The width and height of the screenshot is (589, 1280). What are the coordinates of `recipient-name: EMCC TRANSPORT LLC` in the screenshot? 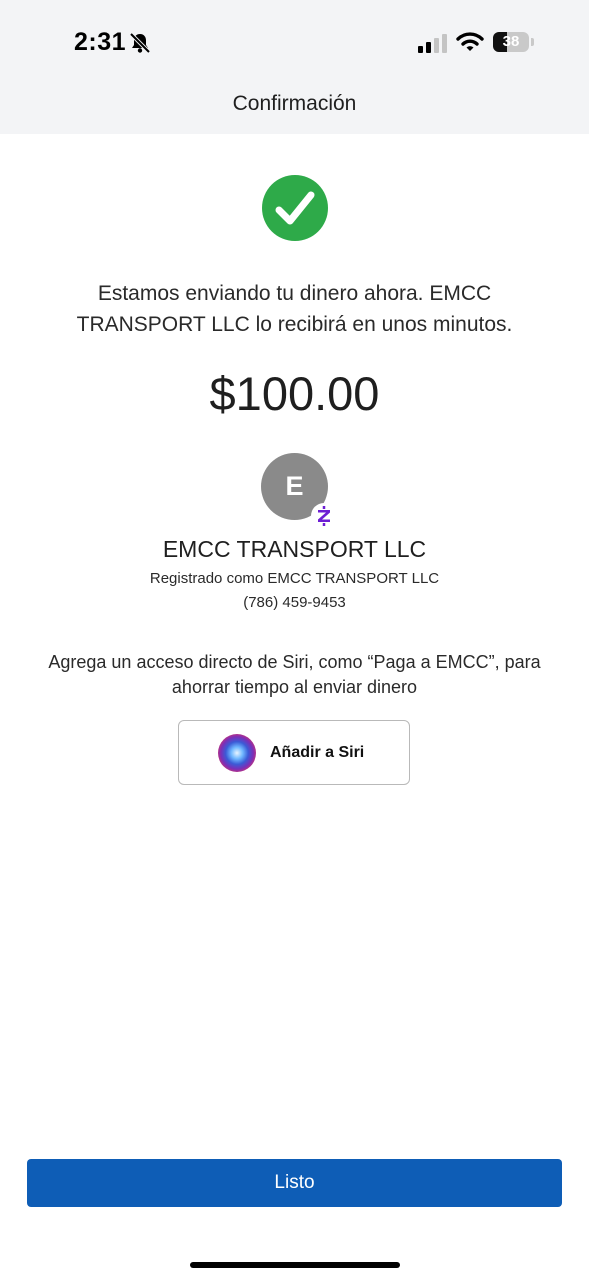 It's located at (294, 549).